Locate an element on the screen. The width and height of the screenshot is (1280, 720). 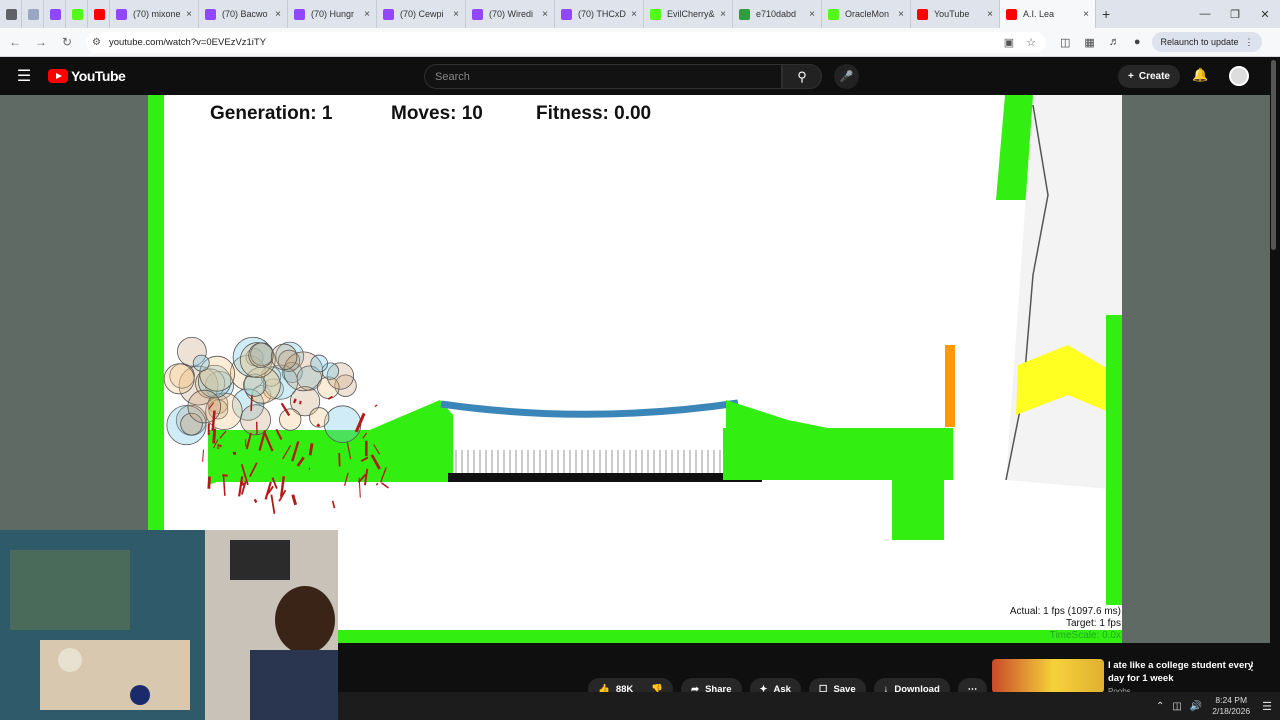
back-icon: ← is located at coordinates (15, 42).